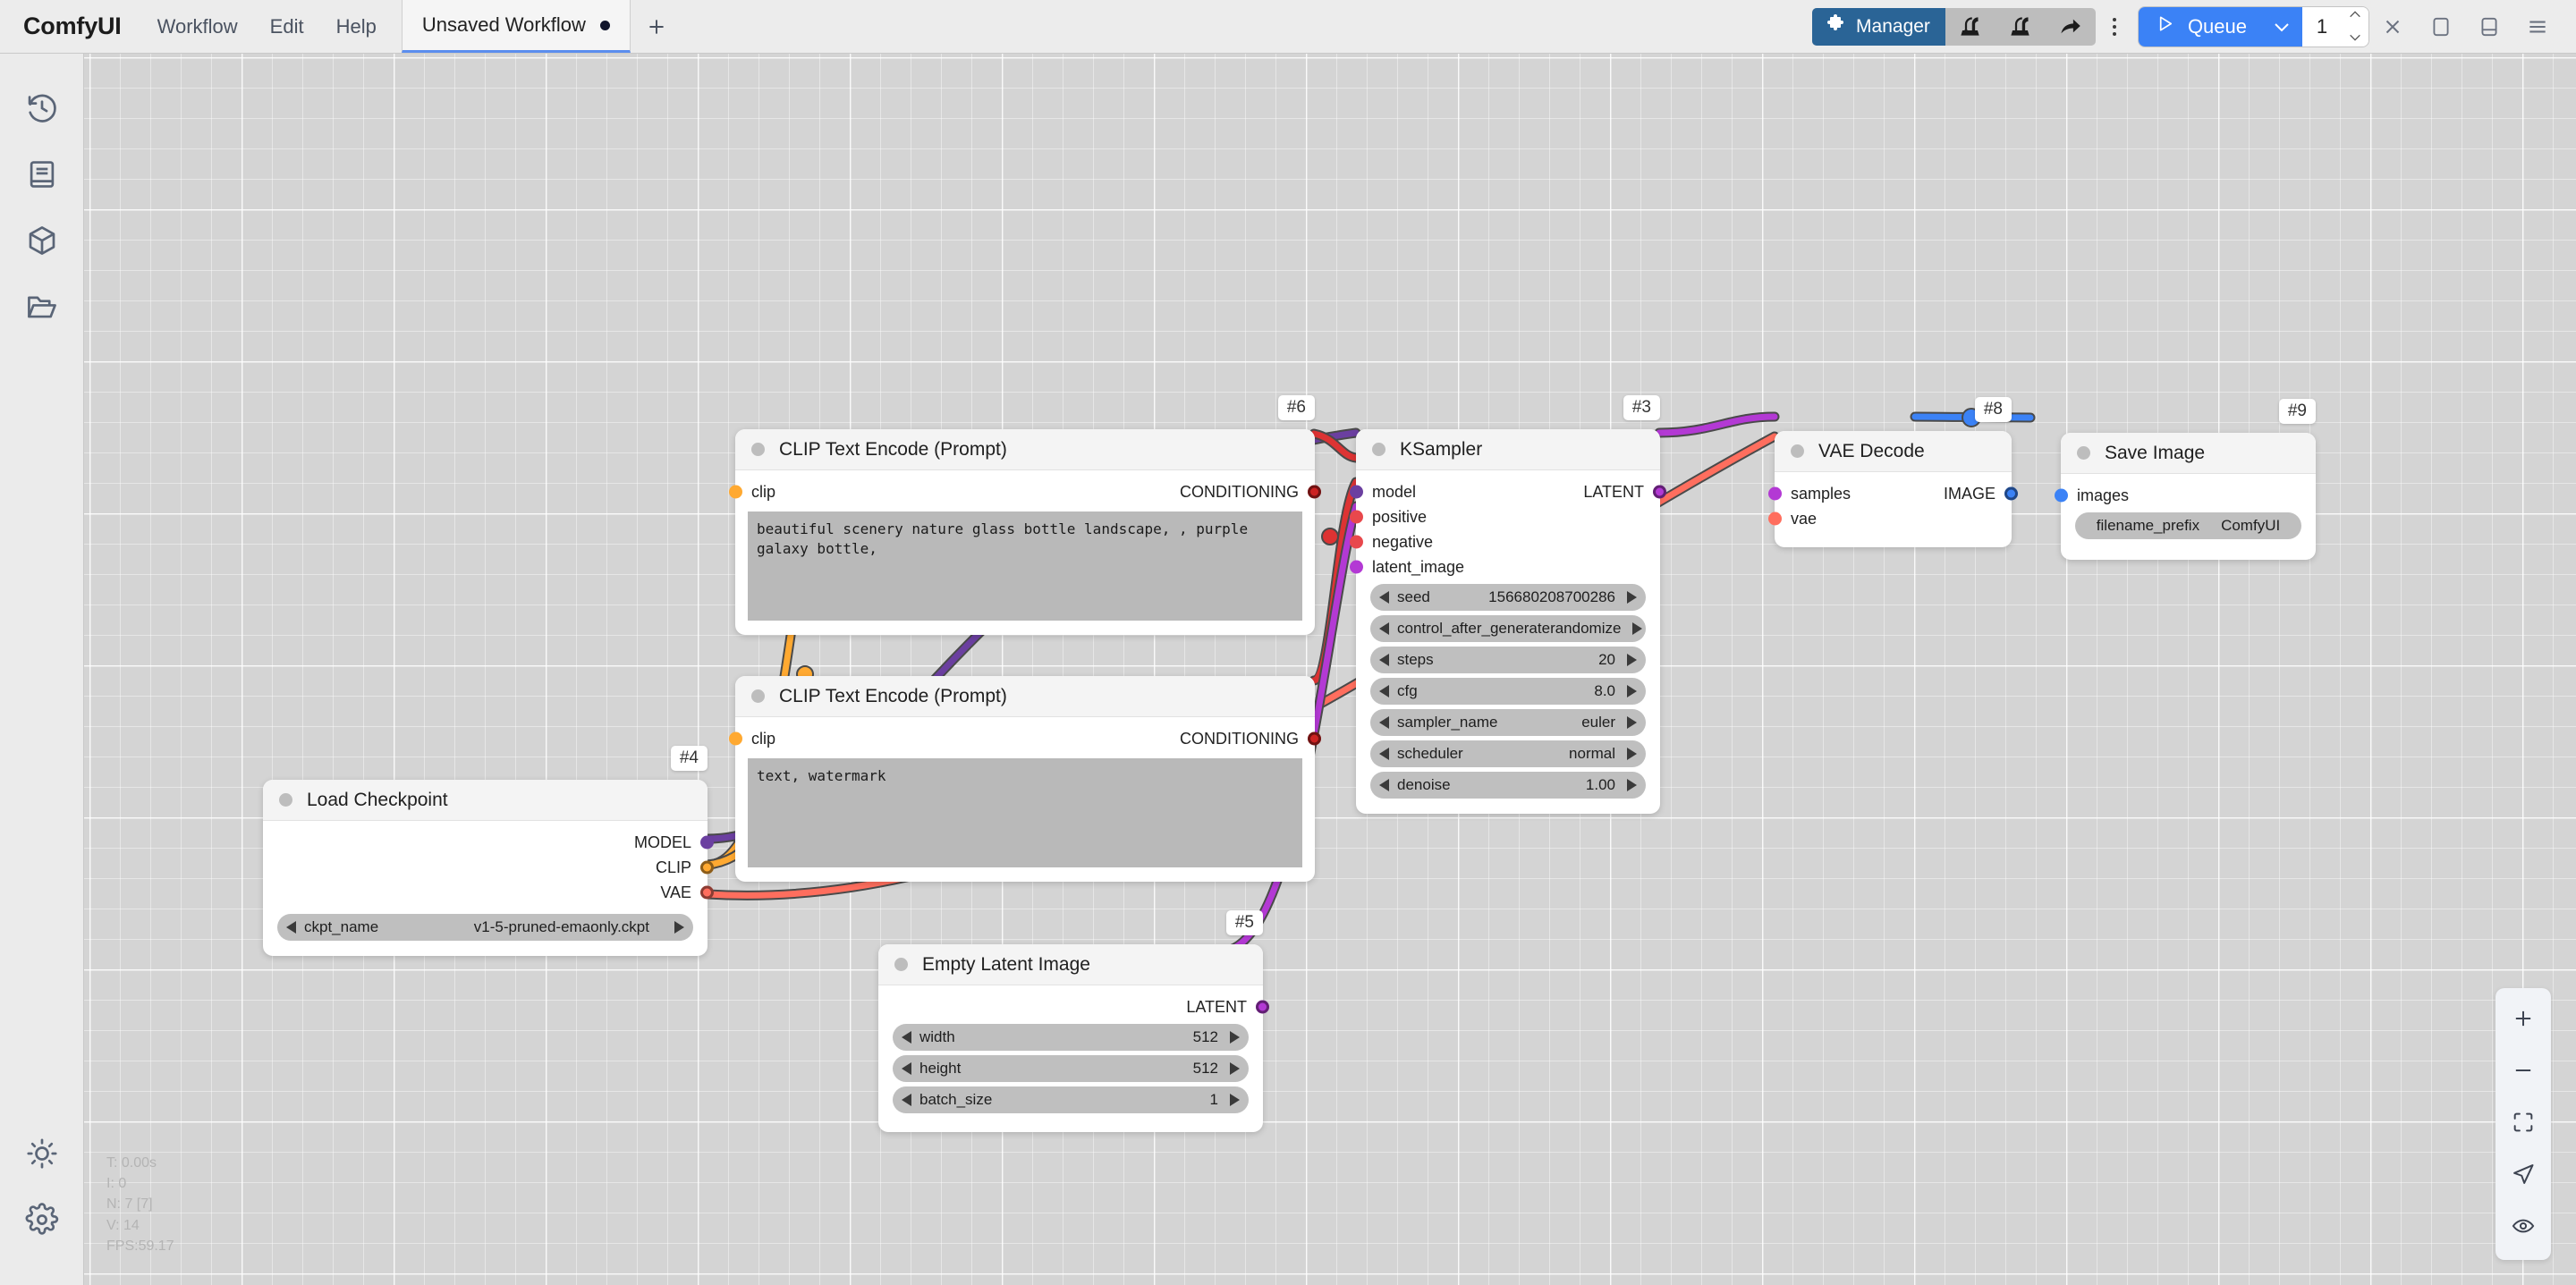 The image size is (2576, 1285). What do you see at coordinates (485, 800) in the screenshot?
I see `node-header: Load Checkpoint` at bounding box center [485, 800].